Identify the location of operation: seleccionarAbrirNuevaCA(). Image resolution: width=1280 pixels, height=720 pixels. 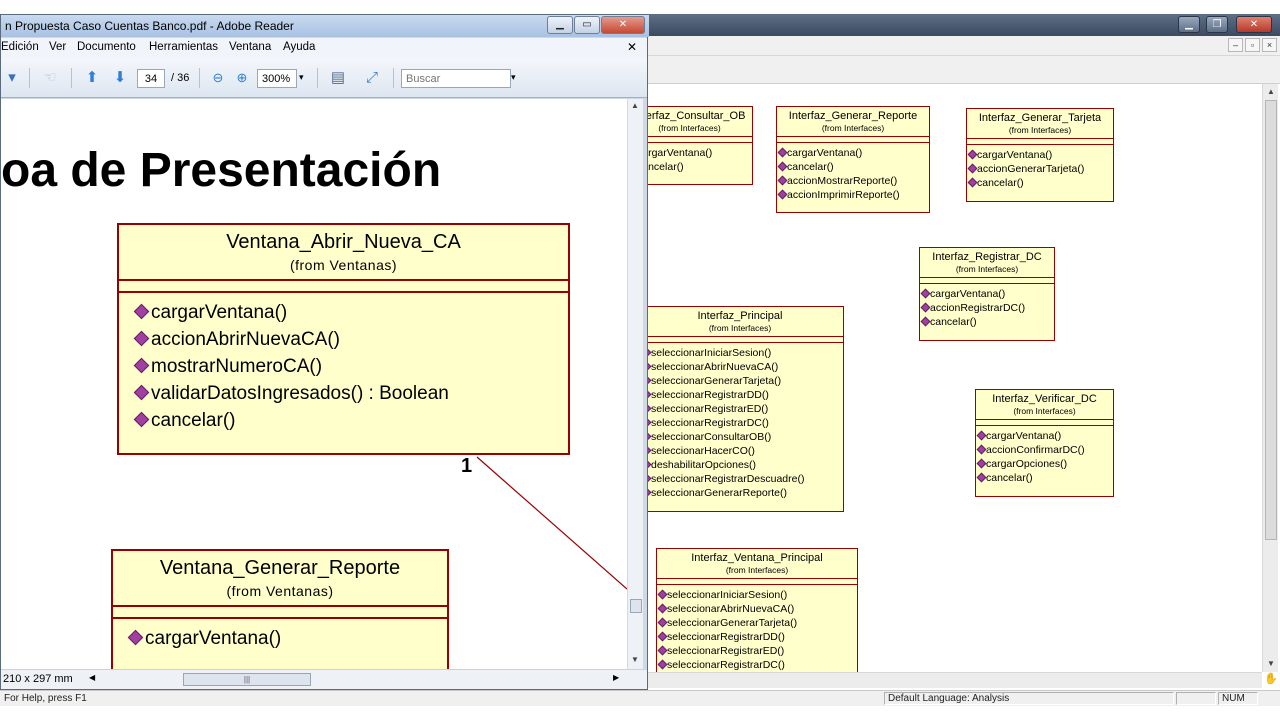
(757, 609).